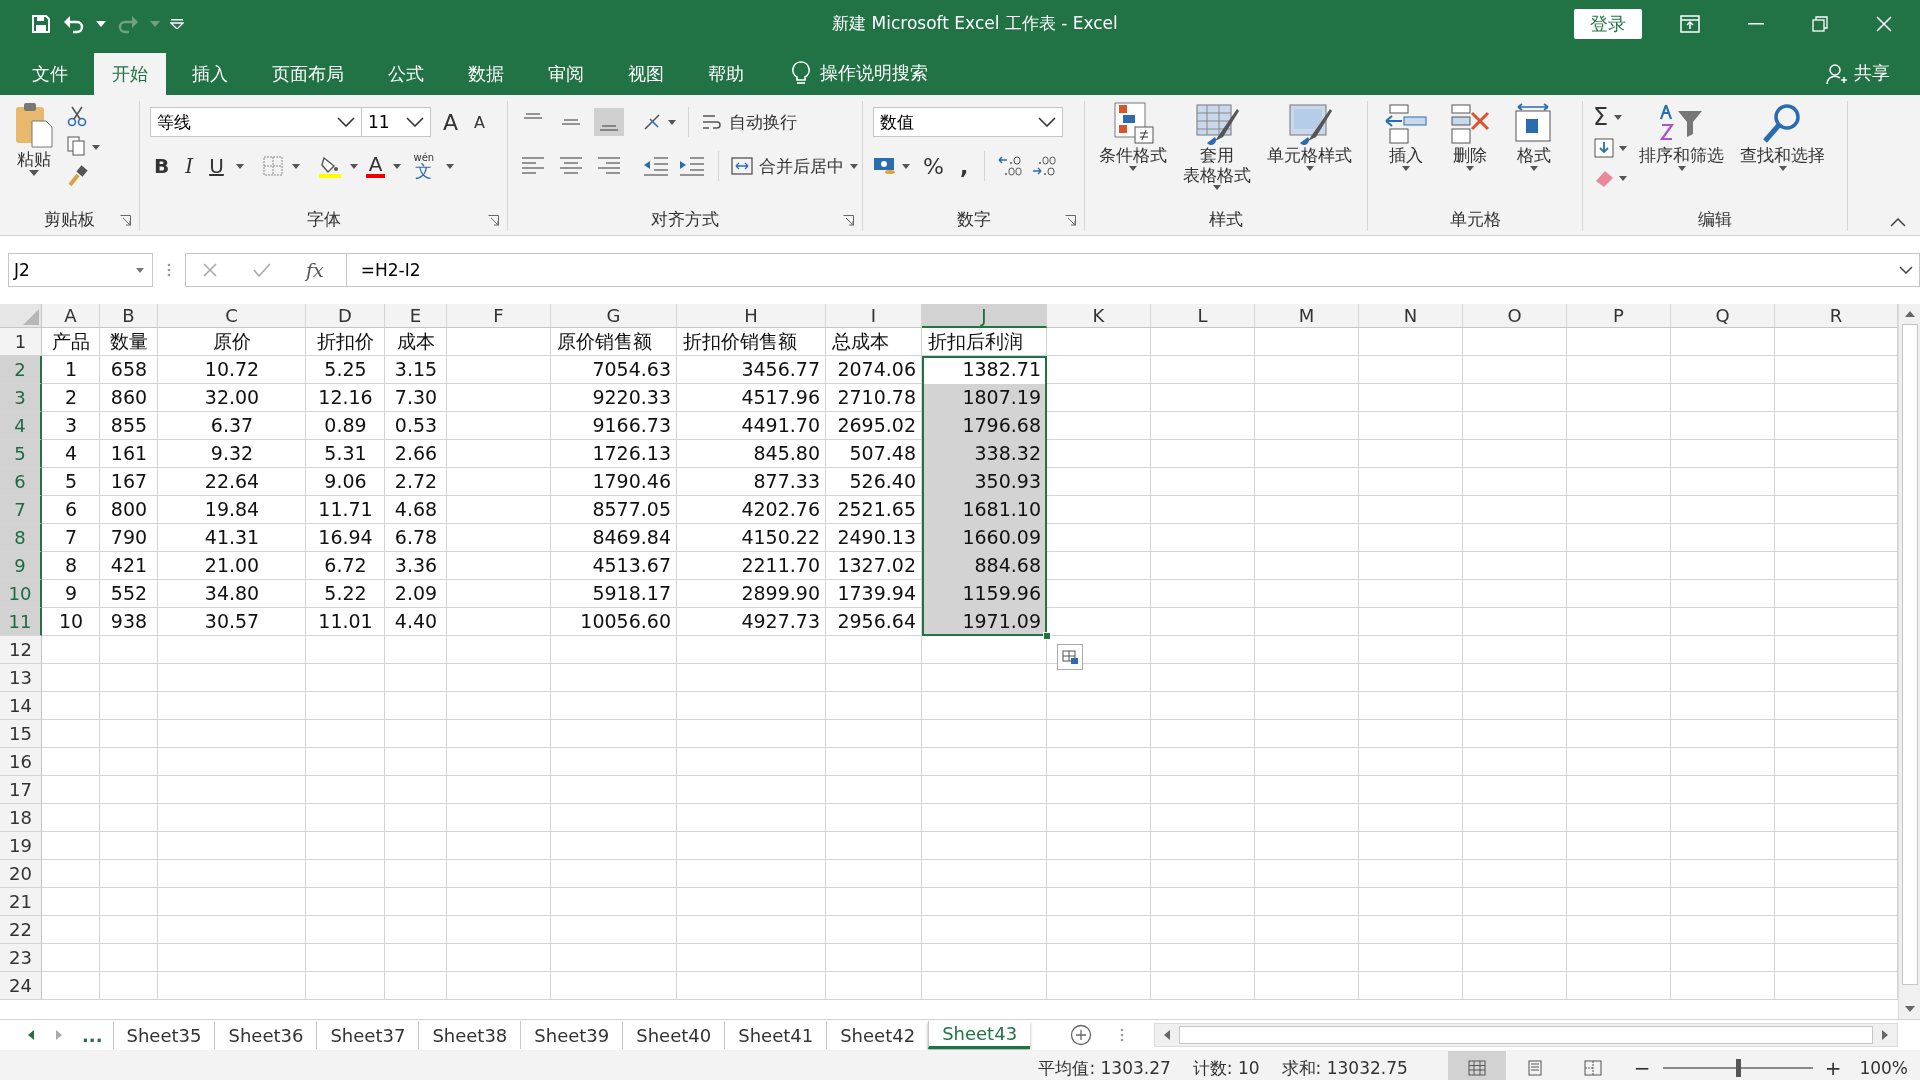 Image resolution: width=1920 pixels, height=1080 pixels. What do you see at coordinates (692, 166) in the screenshot?
I see `increase-indent-icon` at bounding box center [692, 166].